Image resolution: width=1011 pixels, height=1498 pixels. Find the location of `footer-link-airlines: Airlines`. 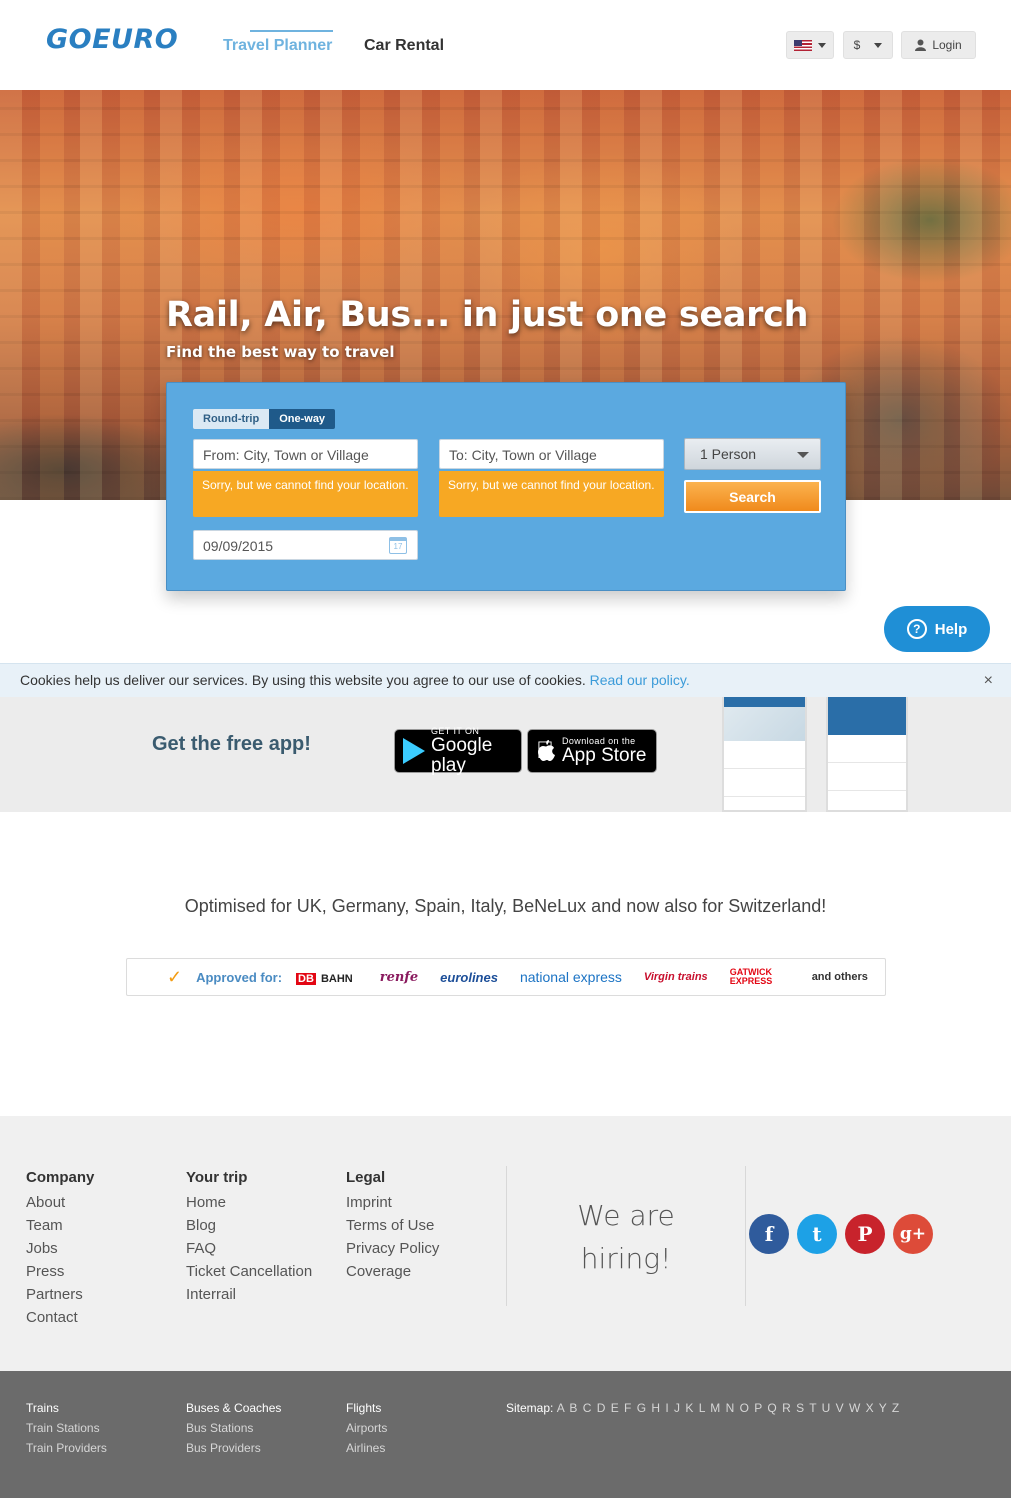

footer-link-airlines: Airlines is located at coordinates (366, 1448).